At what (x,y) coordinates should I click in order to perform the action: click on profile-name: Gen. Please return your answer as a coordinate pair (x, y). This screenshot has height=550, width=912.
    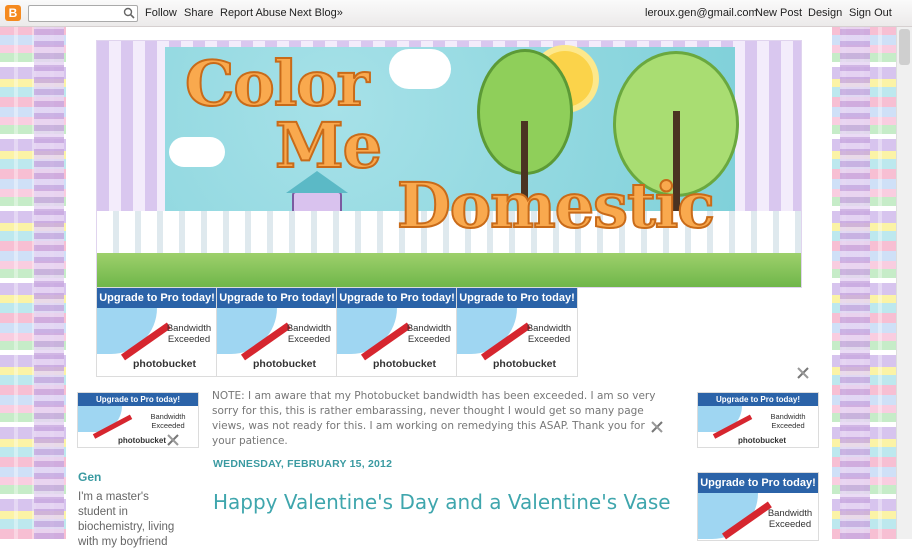
    Looking at the image, I should click on (89, 477).